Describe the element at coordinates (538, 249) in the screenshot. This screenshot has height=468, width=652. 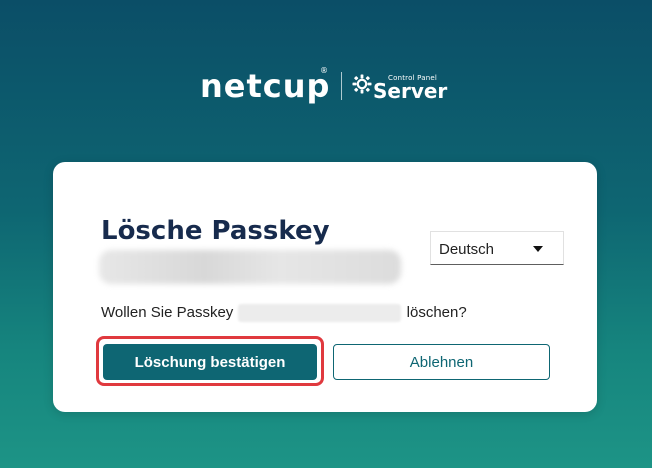
I see `caret-down-icon` at that location.